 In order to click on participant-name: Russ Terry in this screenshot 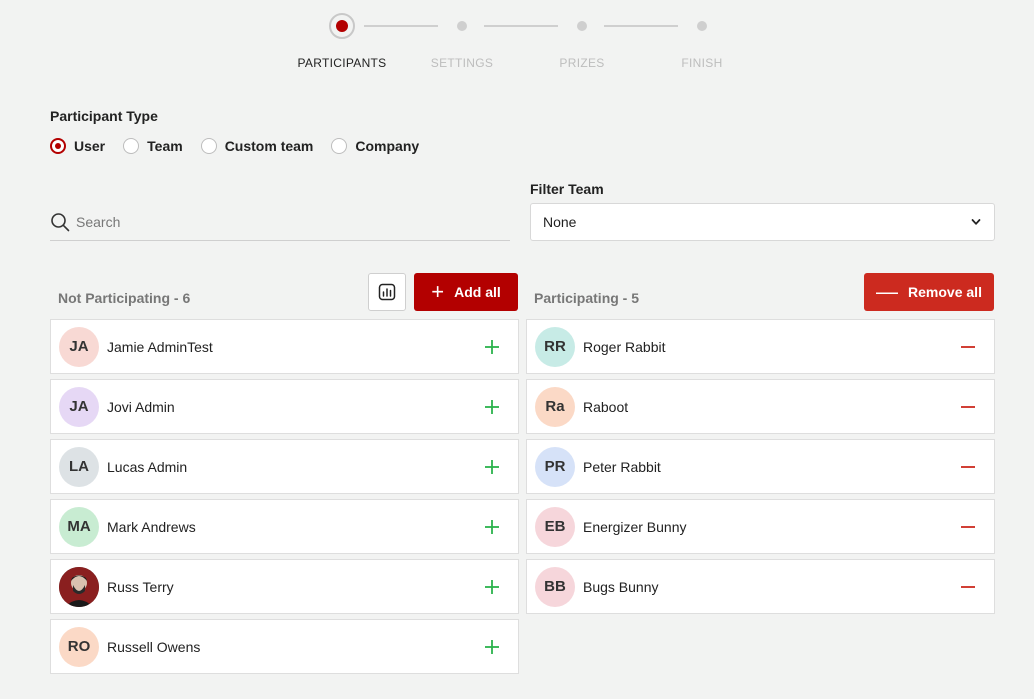, I will do `click(140, 586)`.